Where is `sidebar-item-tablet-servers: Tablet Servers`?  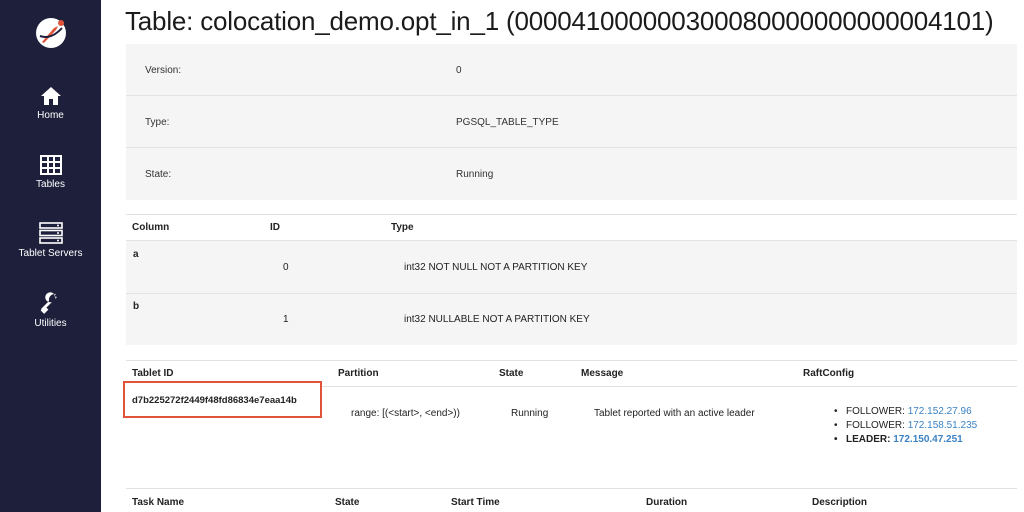
sidebar-item-tablet-servers: Tablet Servers is located at coordinates (50, 240).